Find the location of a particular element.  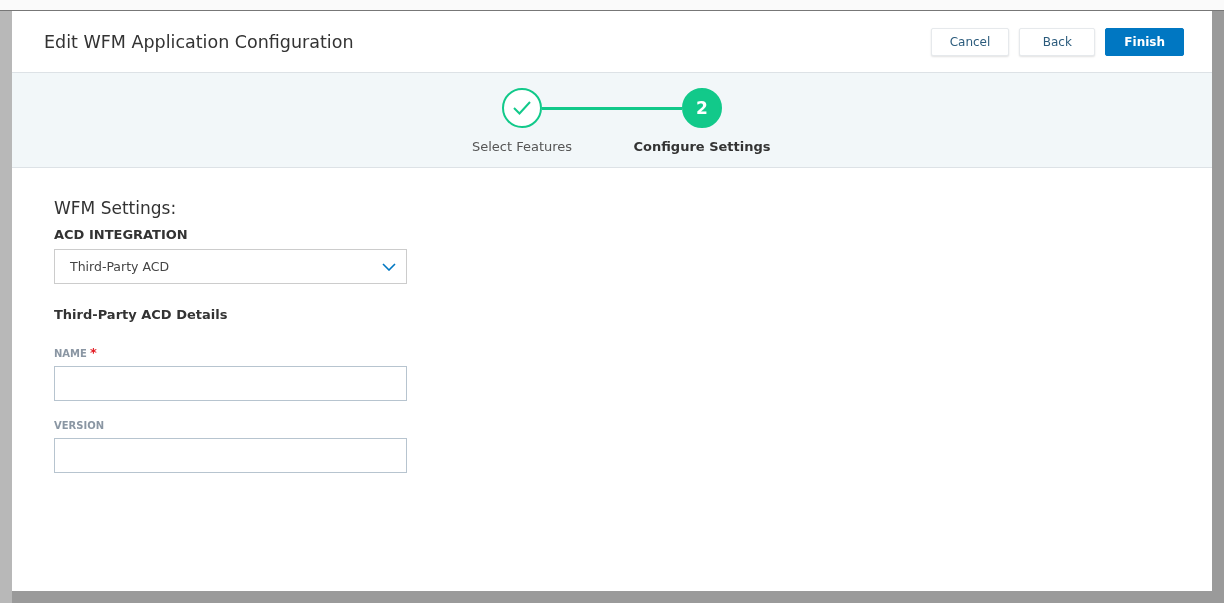

check-icon is located at coordinates (522, 108).